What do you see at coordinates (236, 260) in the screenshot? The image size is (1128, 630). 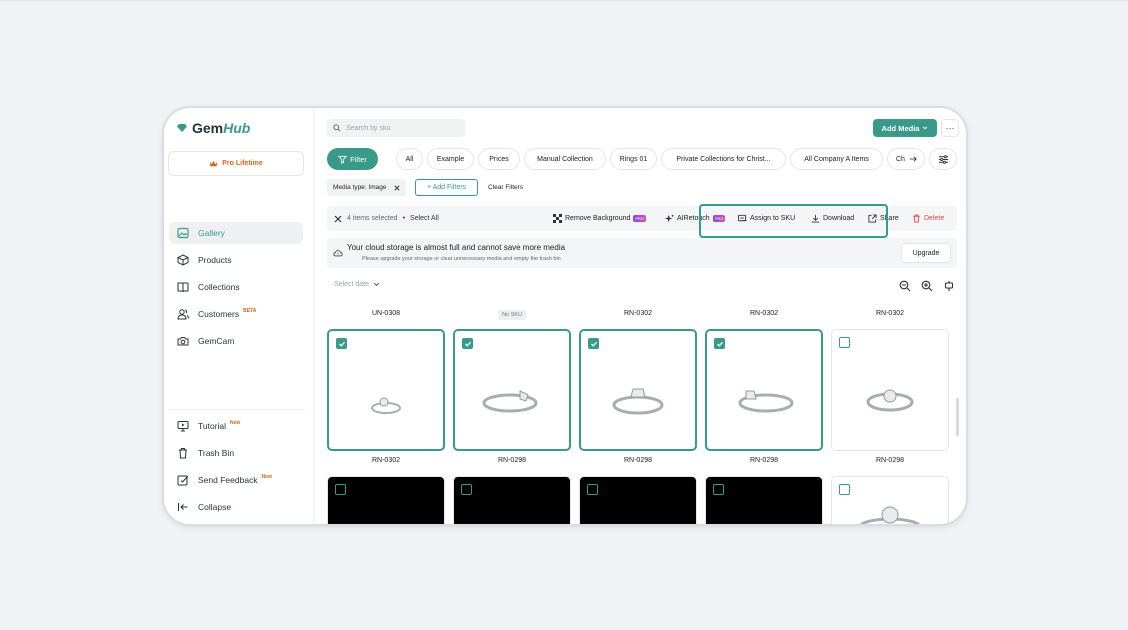 I see `sidebar-item-products: Products` at bounding box center [236, 260].